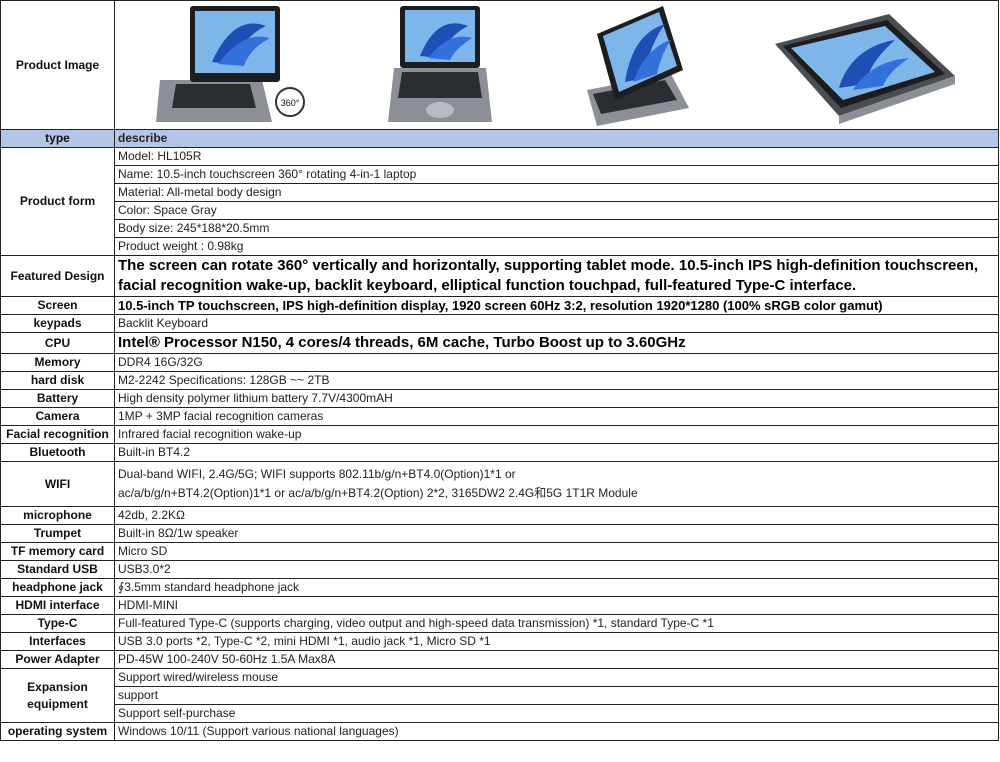  Describe the element at coordinates (556, 416) in the screenshot. I see `value-camera: 1MP + 3MP facial recognition cameras` at that location.